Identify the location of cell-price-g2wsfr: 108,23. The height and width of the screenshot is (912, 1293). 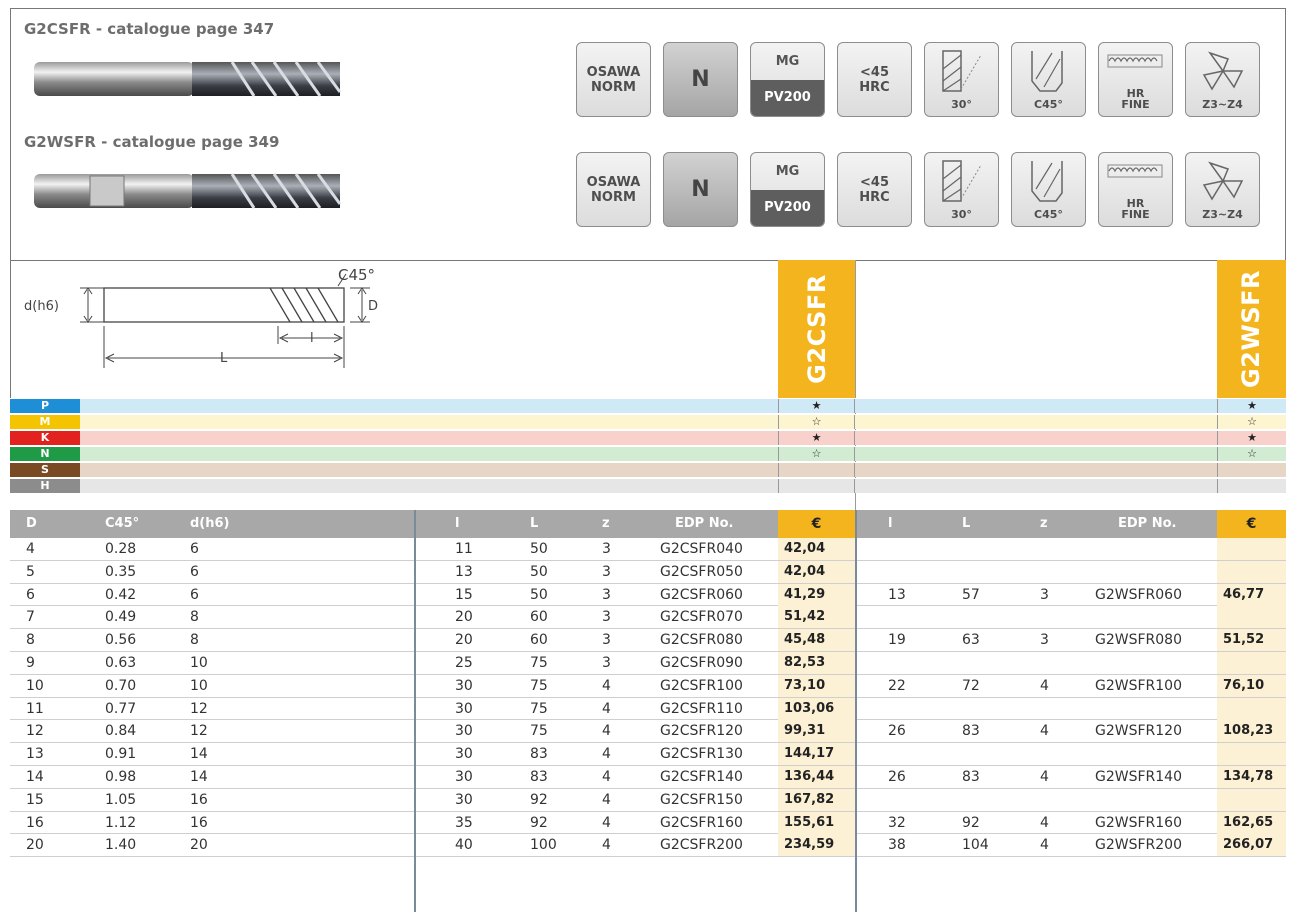
(1251, 731).